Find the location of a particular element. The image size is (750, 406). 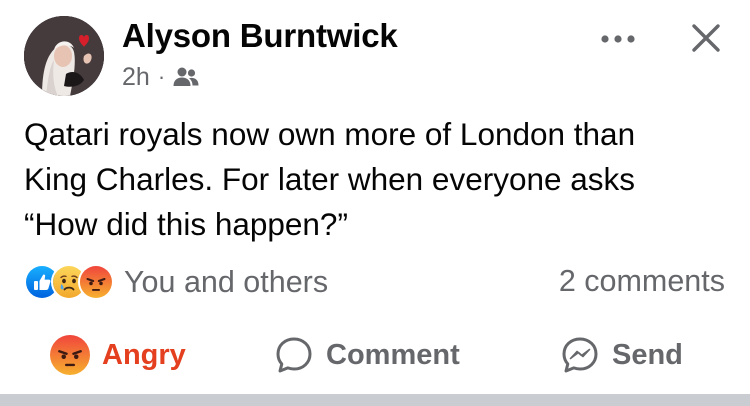

comment-button: Comment is located at coordinates (367, 355).